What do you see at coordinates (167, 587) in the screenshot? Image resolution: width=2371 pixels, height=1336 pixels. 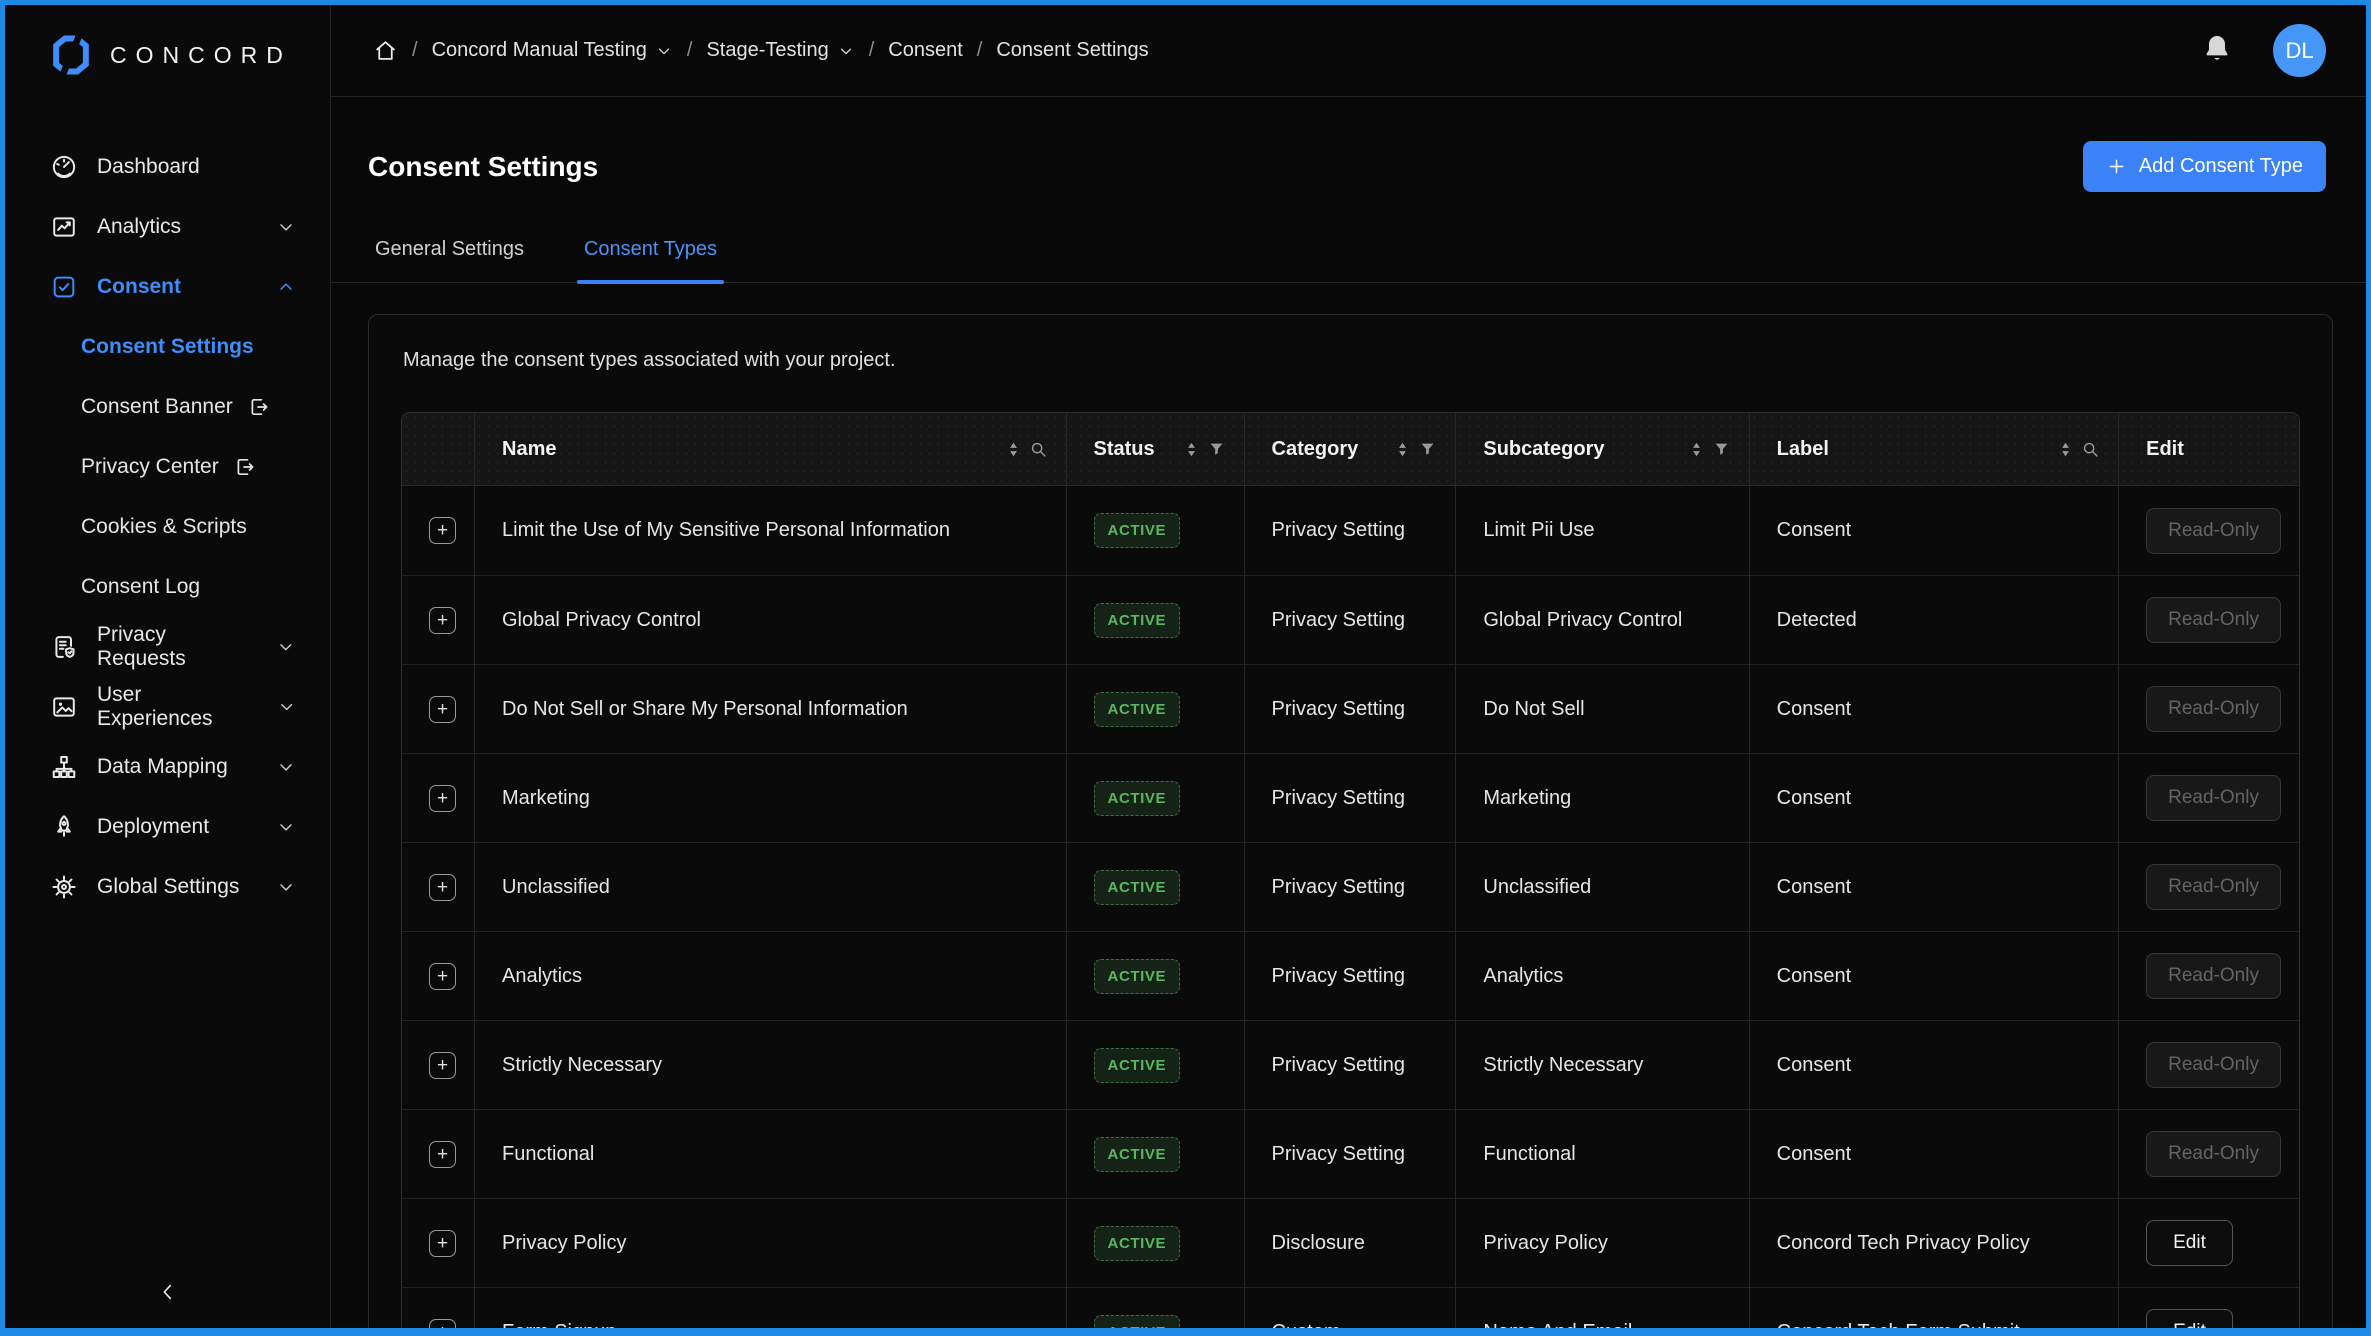 I see `sidebar-subitem-consent-log: Consent Log` at bounding box center [167, 587].